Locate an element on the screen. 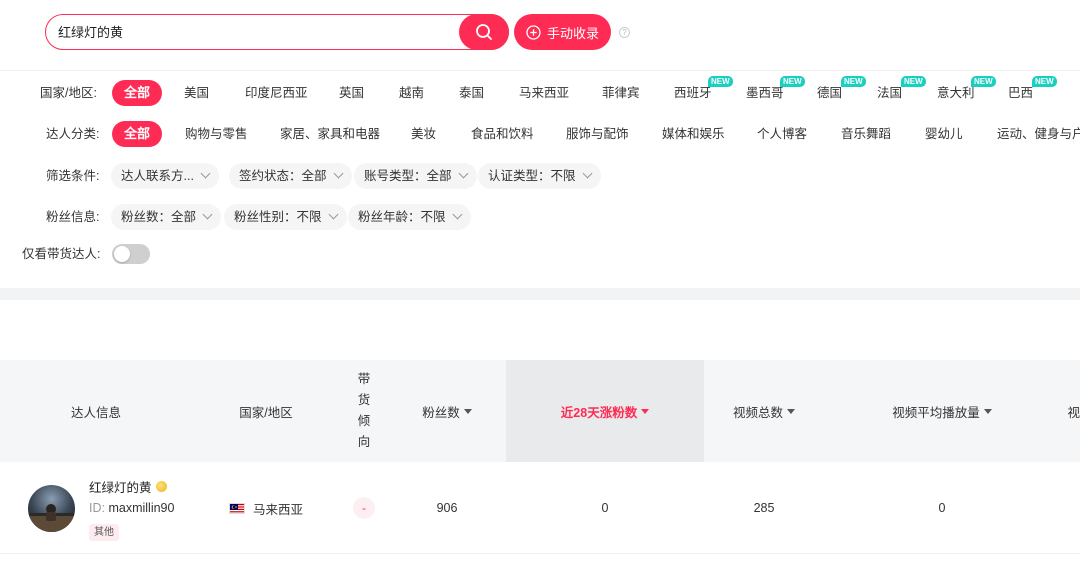 This screenshot has width=1080, height=584. growth28-cell: 0 is located at coordinates (605, 508).